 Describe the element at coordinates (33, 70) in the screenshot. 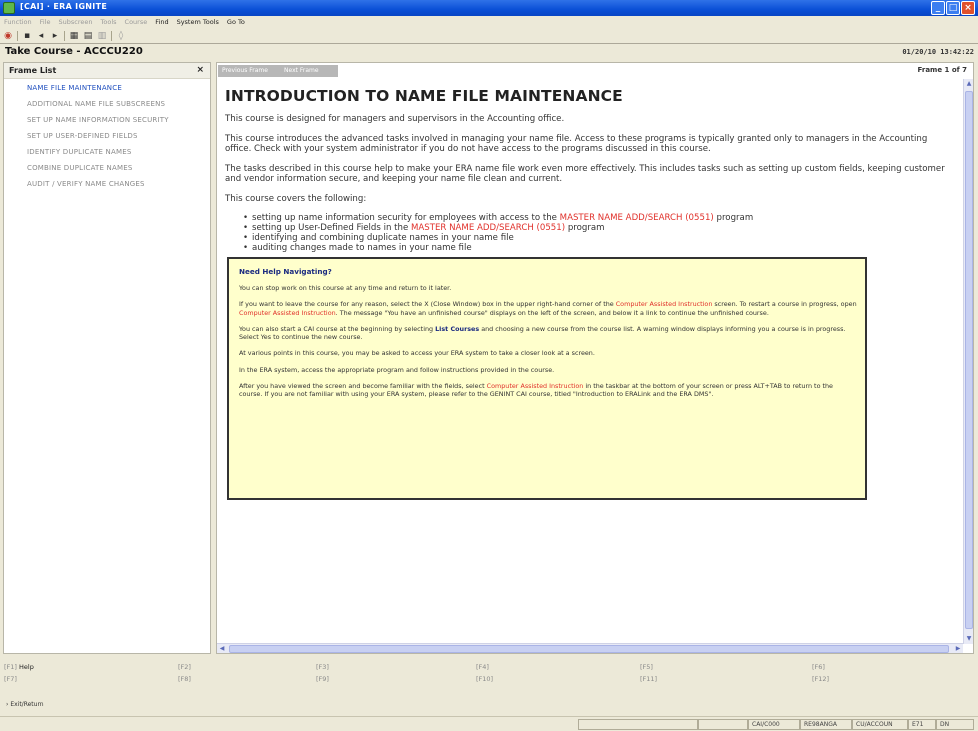

I see `frame-list-title: Frame List` at that location.